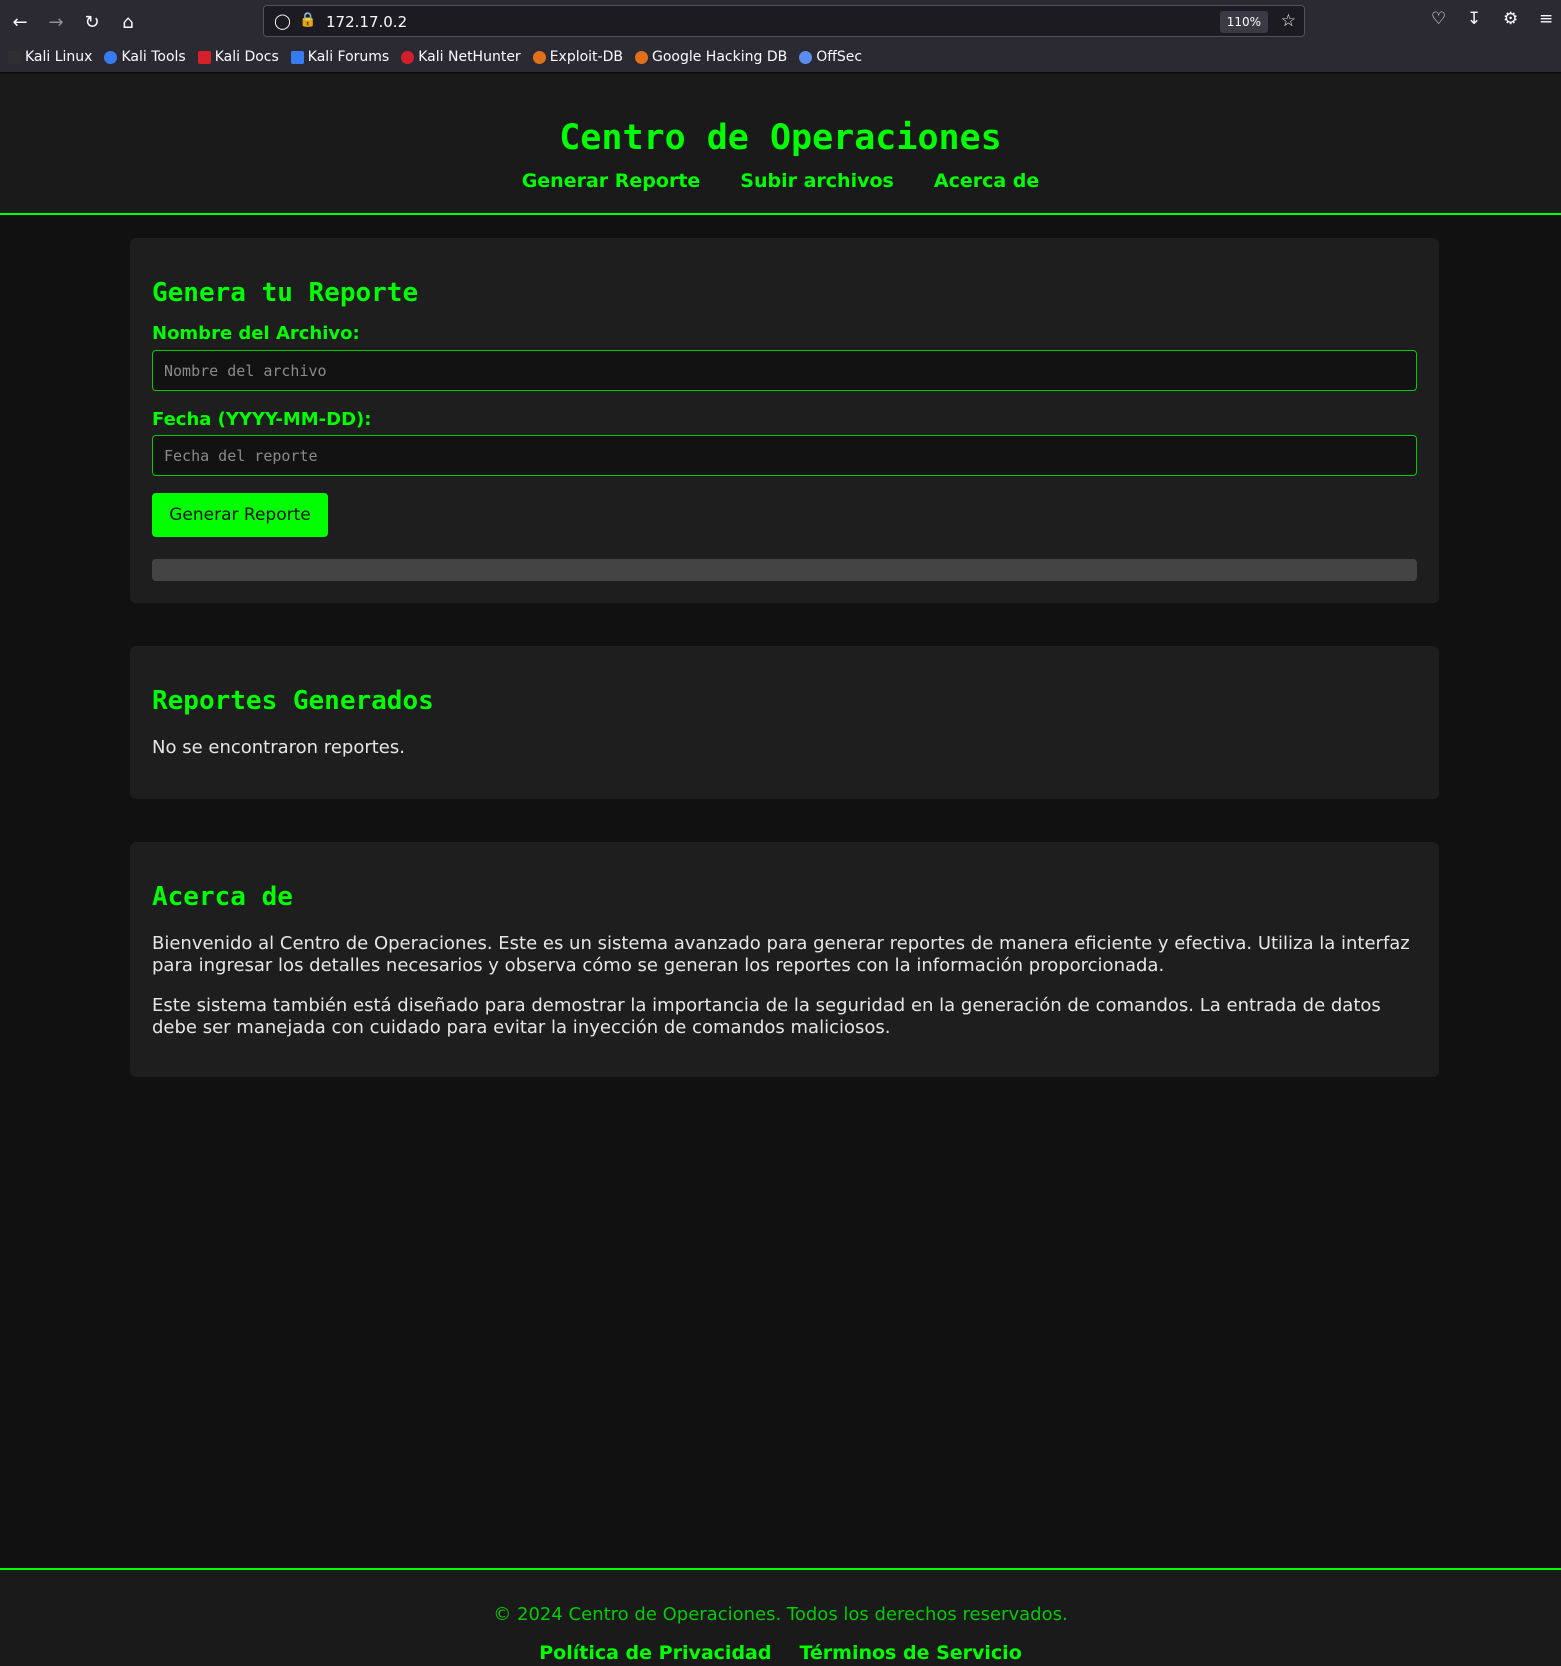 This screenshot has width=1561, height=1666. What do you see at coordinates (56, 22) in the screenshot?
I see `forward-icon: →` at bounding box center [56, 22].